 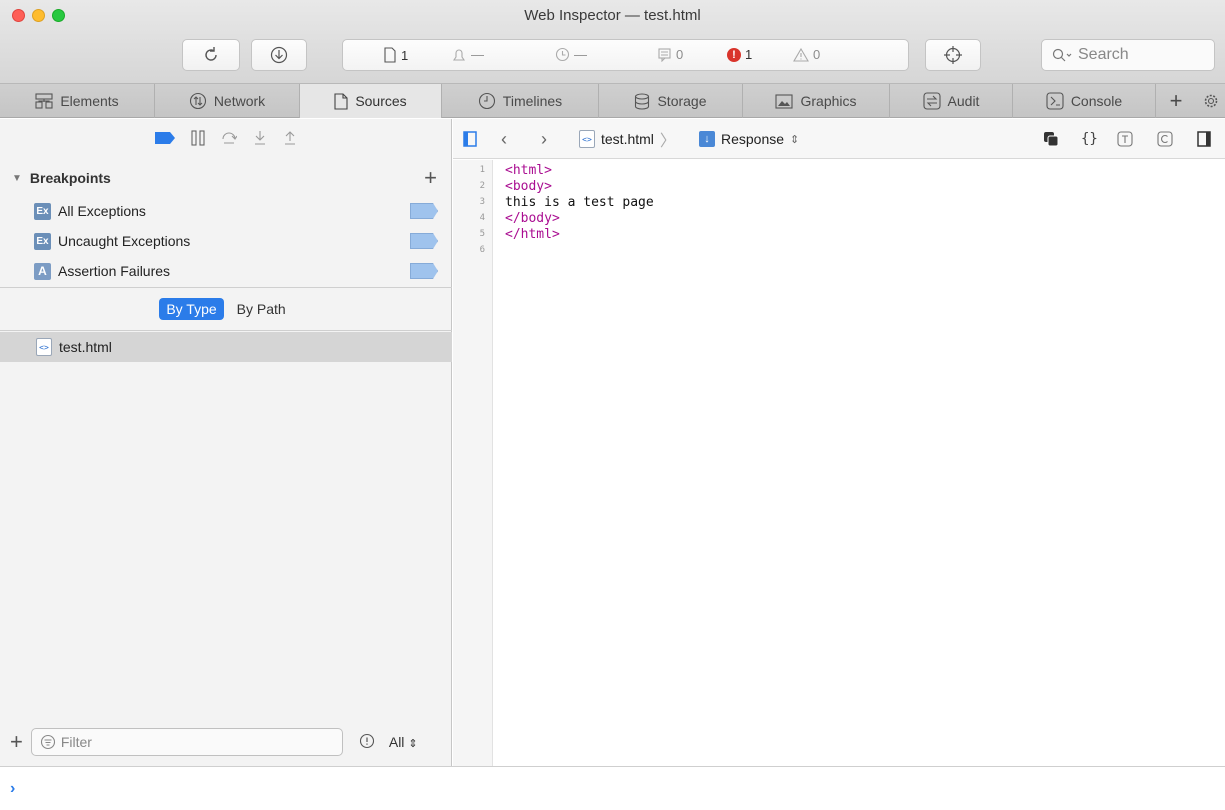 I want to click on scope-by-type: By Type, so click(x=191, y=309).